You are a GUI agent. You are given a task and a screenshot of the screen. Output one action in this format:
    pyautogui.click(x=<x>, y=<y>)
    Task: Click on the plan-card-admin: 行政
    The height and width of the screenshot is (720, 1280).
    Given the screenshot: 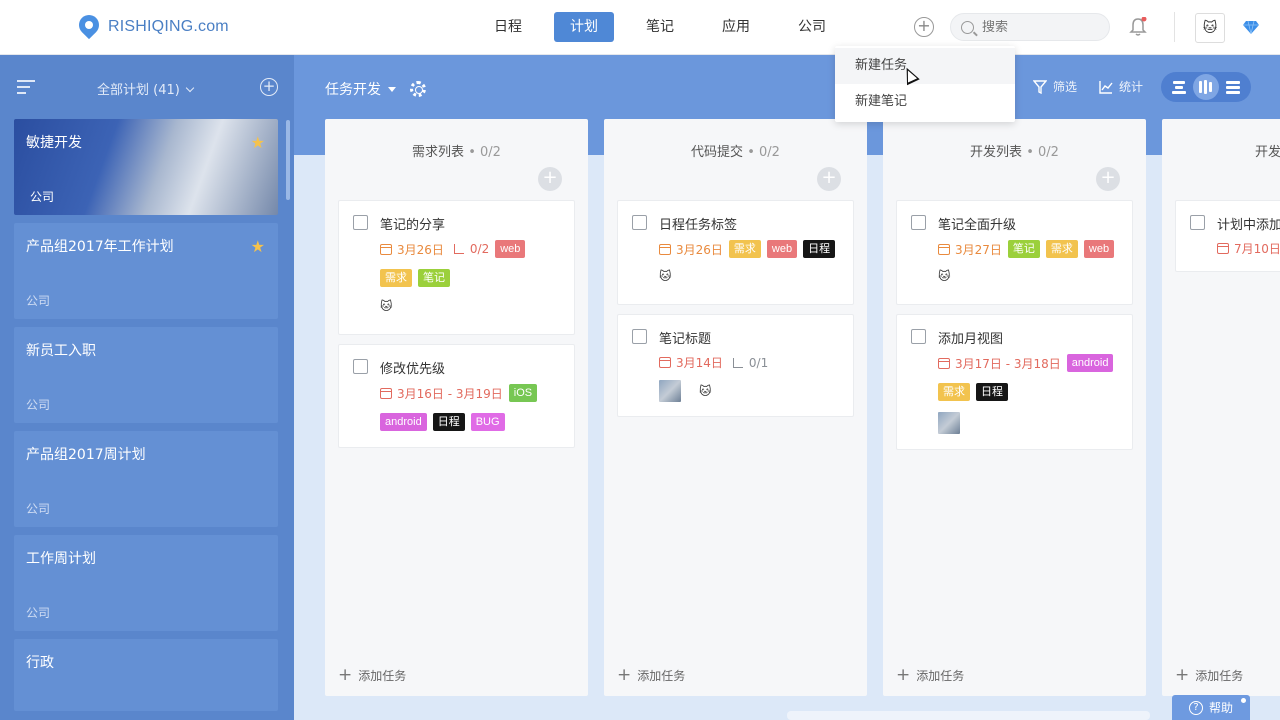 What is the action you would take?
    pyautogui.click(x=146, y=675)
    